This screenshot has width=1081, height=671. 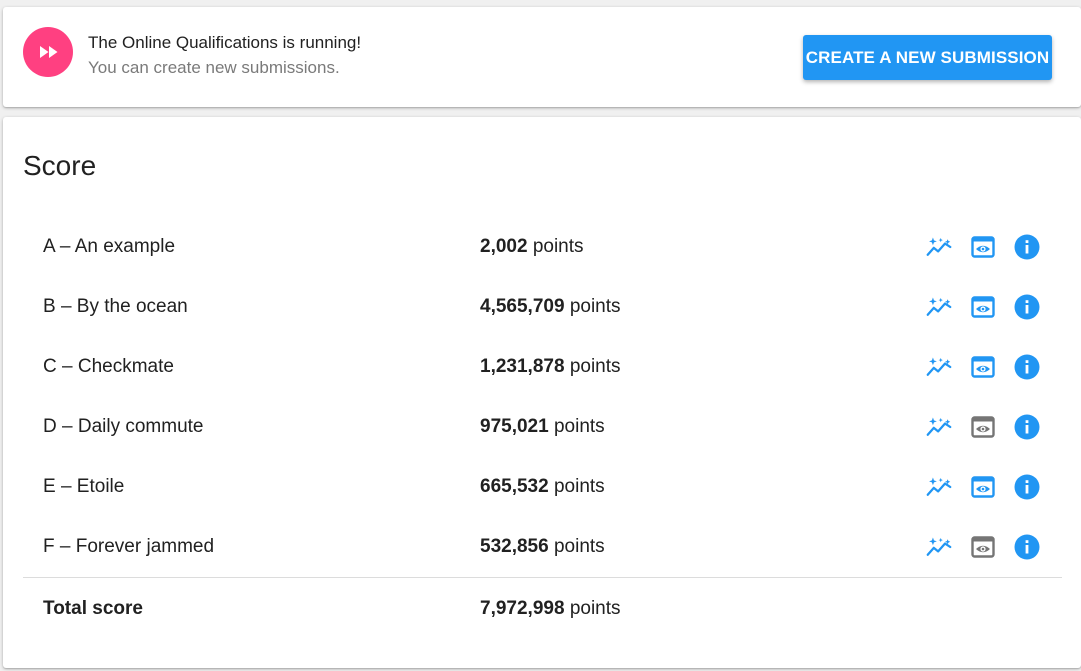 I want to click on score-row: E – Etoile 665,532 points, so click(x=542, y=487).